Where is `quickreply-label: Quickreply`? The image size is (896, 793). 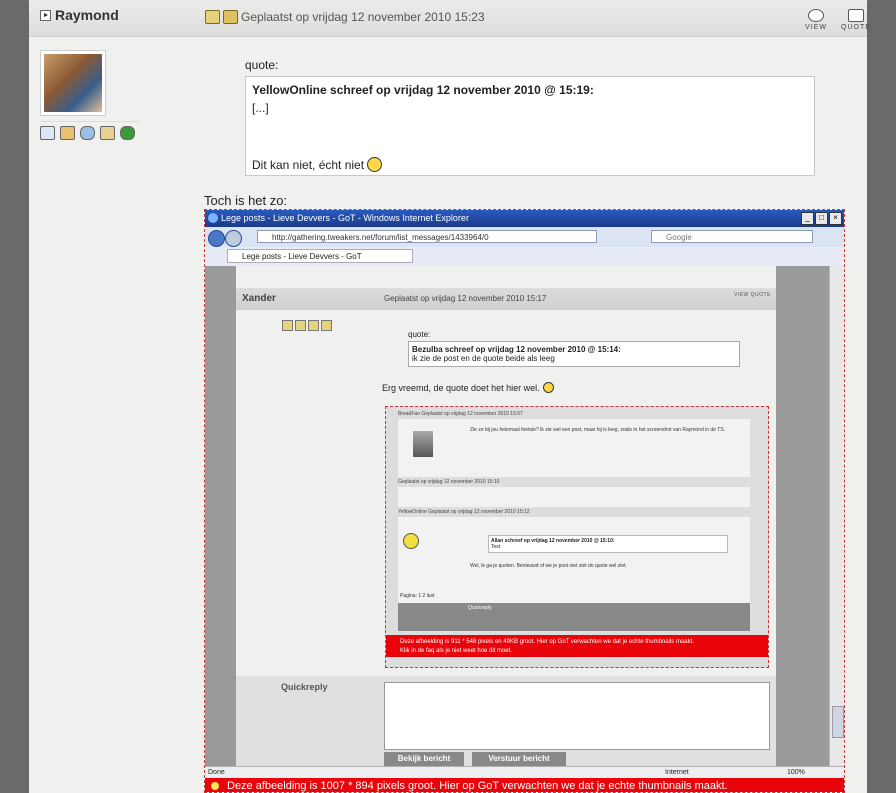 quickreply-label: Quickreply is located at coordinates (304, 687).